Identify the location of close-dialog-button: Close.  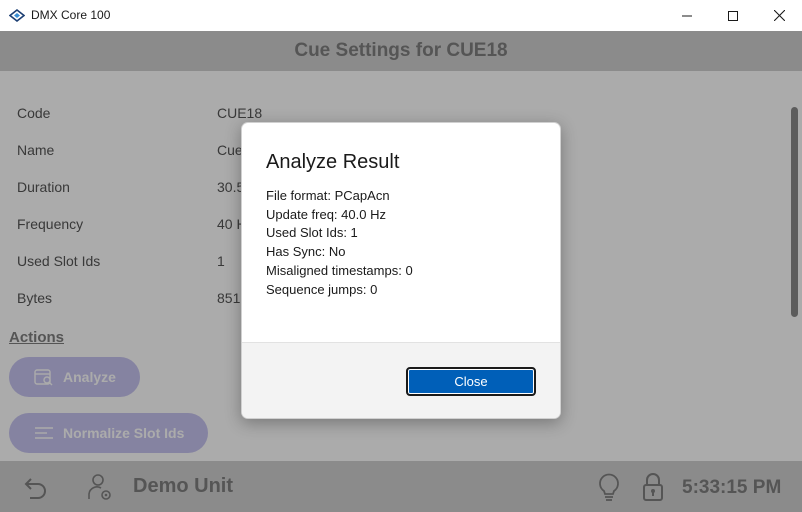
(471, 381).